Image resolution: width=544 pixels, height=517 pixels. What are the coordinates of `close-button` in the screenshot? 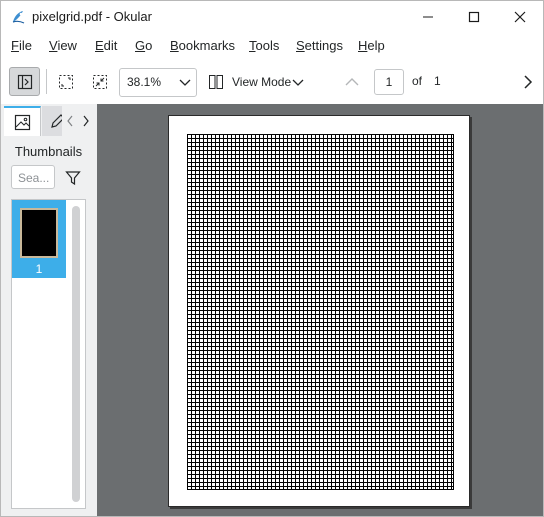 It's located at (520, 16).